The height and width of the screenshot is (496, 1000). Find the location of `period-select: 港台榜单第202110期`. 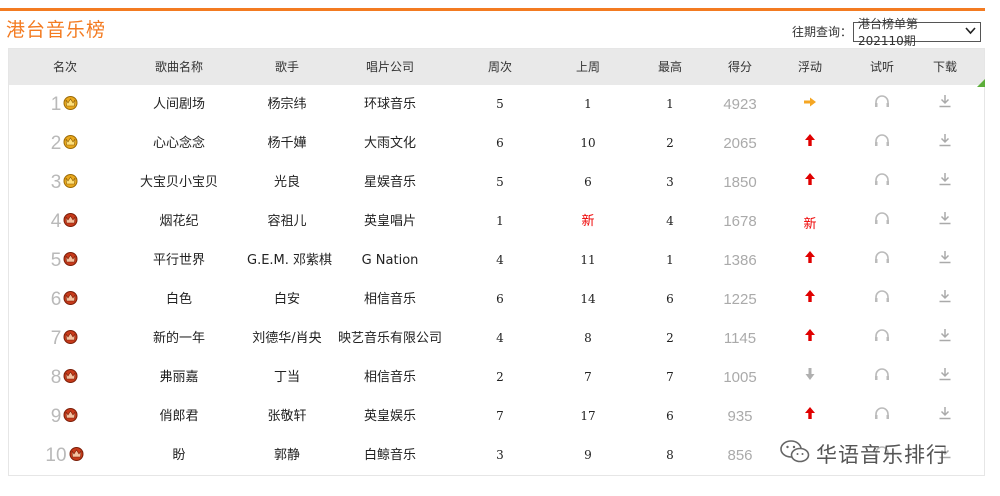

period-select: 港台榜单第202110期 is located at coordinates (917, 32).